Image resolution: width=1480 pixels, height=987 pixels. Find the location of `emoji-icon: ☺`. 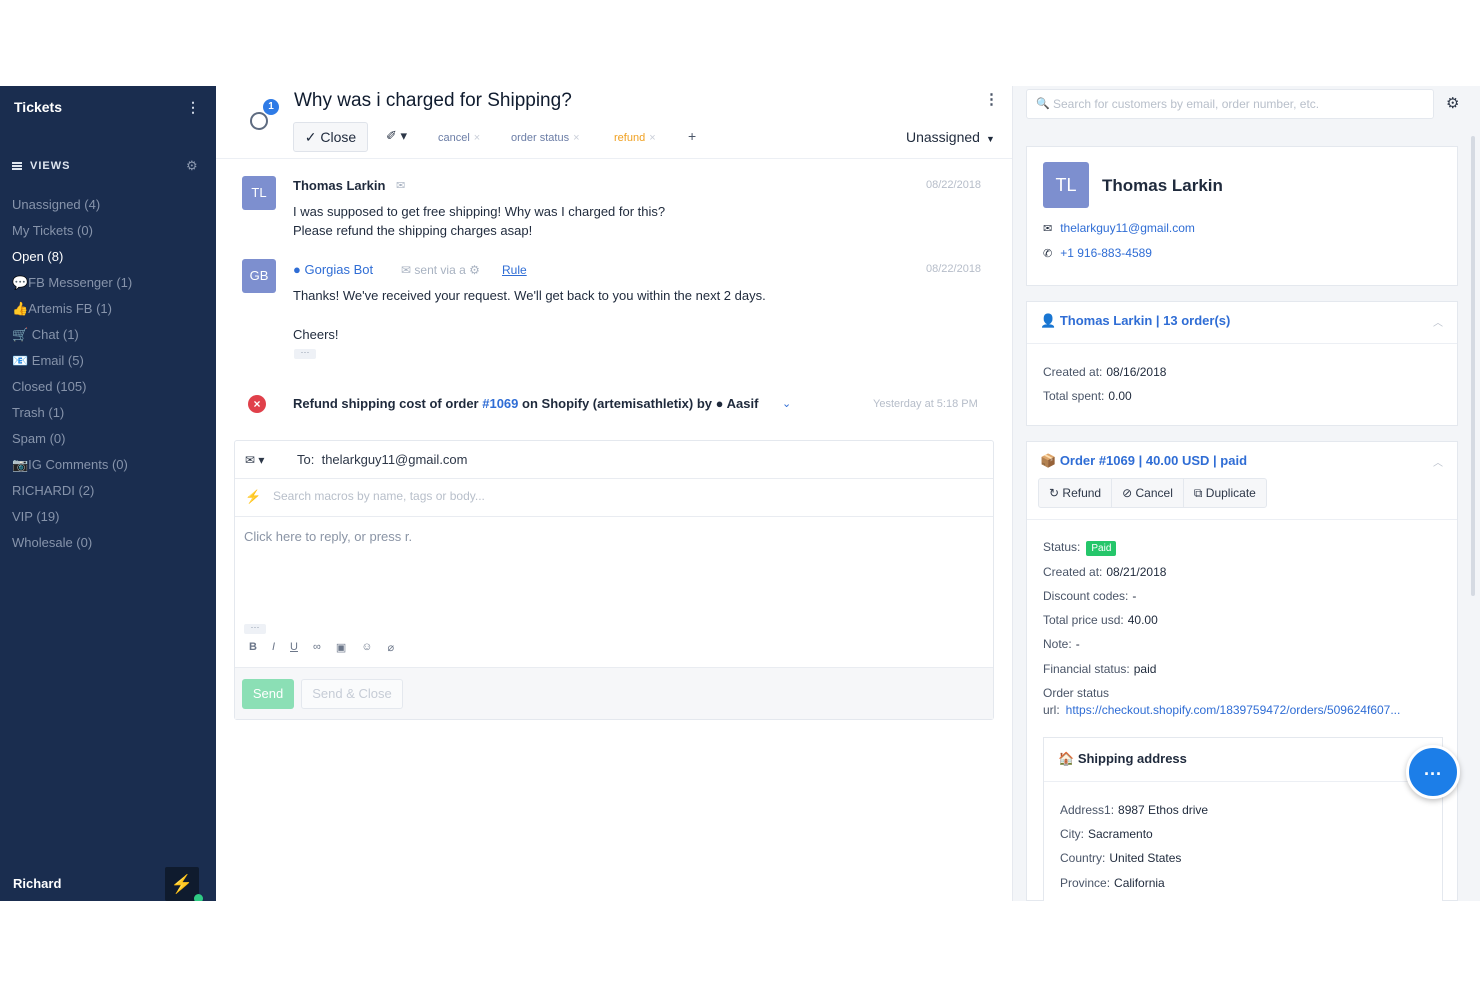

emoji-icon: ☺ is located at coordinates (366, 647).